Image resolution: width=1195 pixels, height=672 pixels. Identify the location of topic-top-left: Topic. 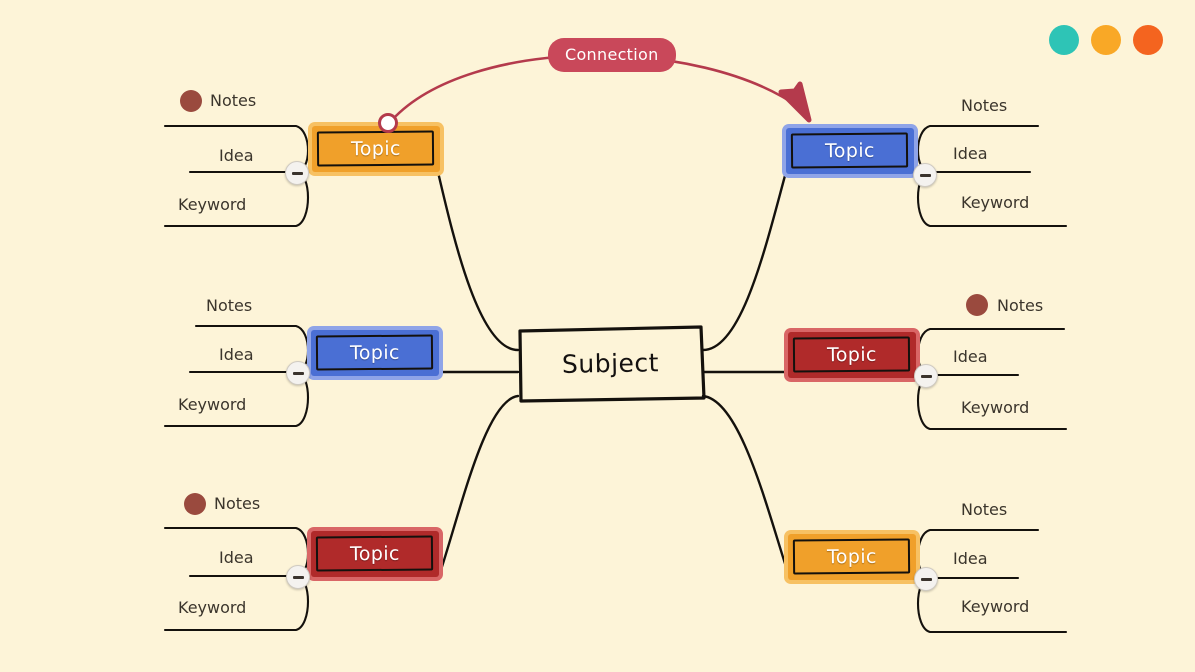
(376, 149).